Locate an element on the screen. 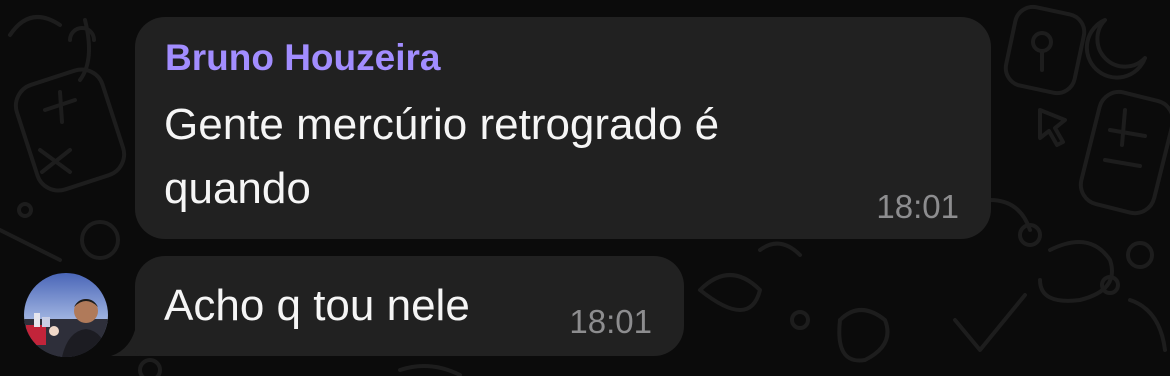 This screenshot has height=376, width=1170. message-text: Acho q tou nele is located at coordinates (317, 305).